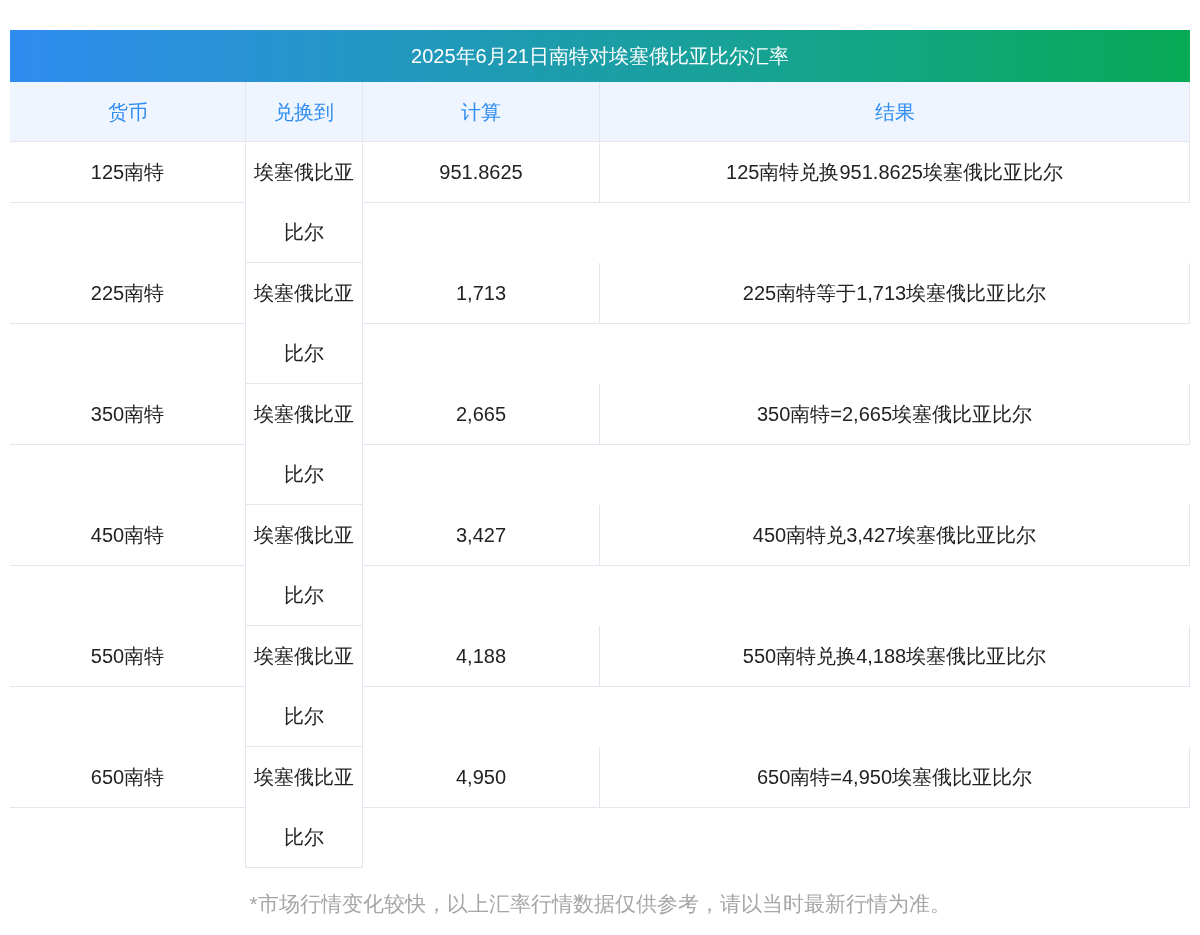  What do you see at coordinates (481, 535) in the screenshot?
I see `table-cell: 3,427` at bounding box center [481, 535].